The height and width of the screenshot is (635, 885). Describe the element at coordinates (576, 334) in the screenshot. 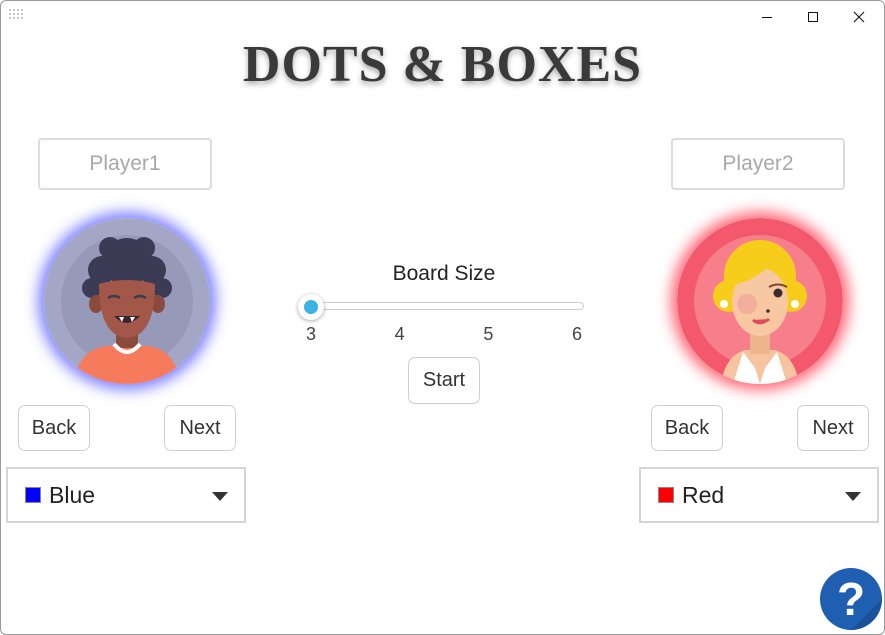

I see `slider-tick-label: 6` at that location.